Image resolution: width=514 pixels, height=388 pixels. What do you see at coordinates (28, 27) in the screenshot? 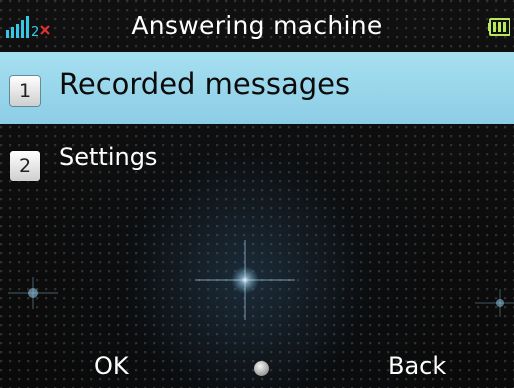
I see `signal-strength-icon: 2` at bounding box center [28, 27].